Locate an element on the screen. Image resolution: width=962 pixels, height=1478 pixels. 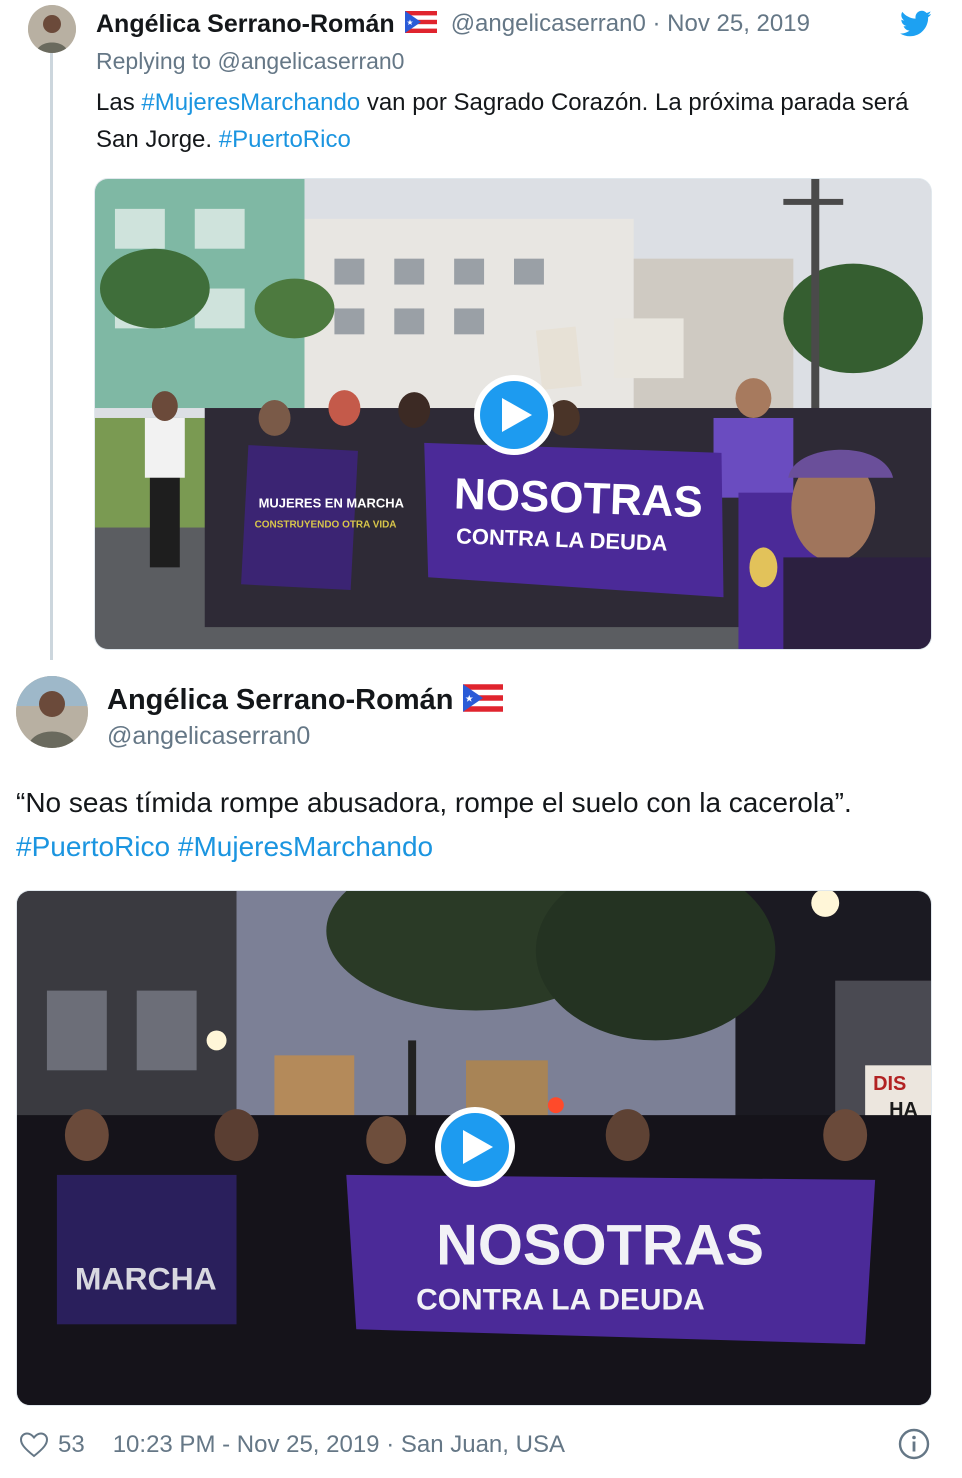
replying-to-label: Replying to is located at coordinates (157, 61).